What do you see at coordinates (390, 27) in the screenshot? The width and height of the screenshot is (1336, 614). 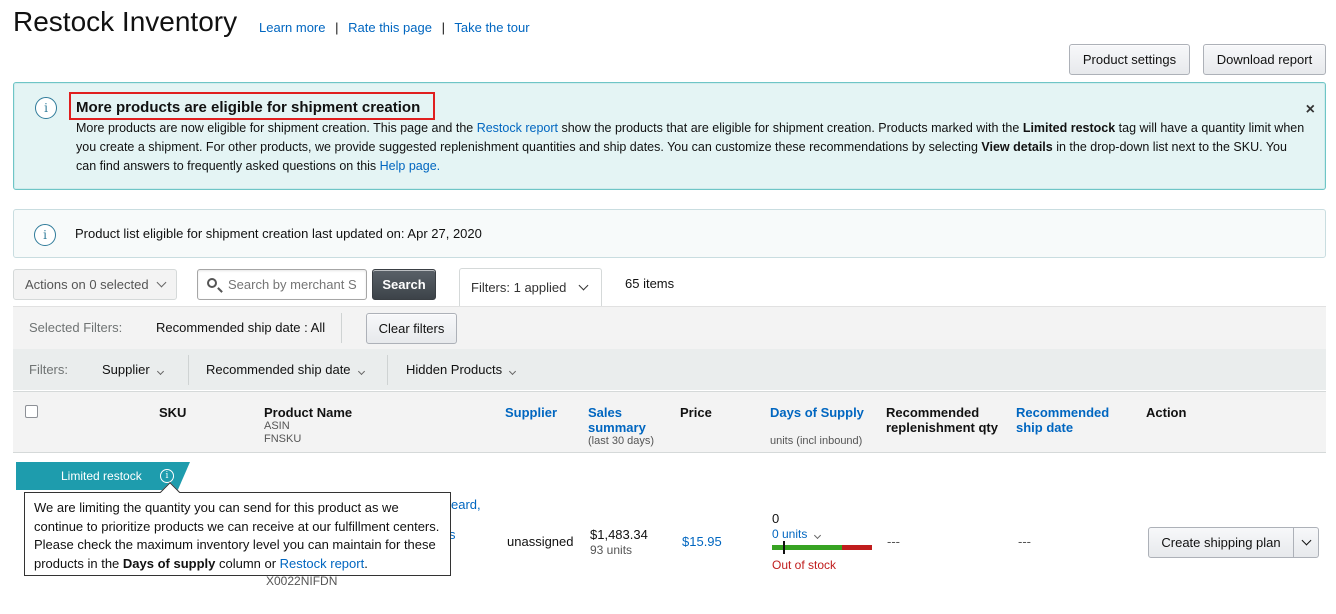 I see `rate-this-page-link: Rate this page` at bounding box center [390, 27].